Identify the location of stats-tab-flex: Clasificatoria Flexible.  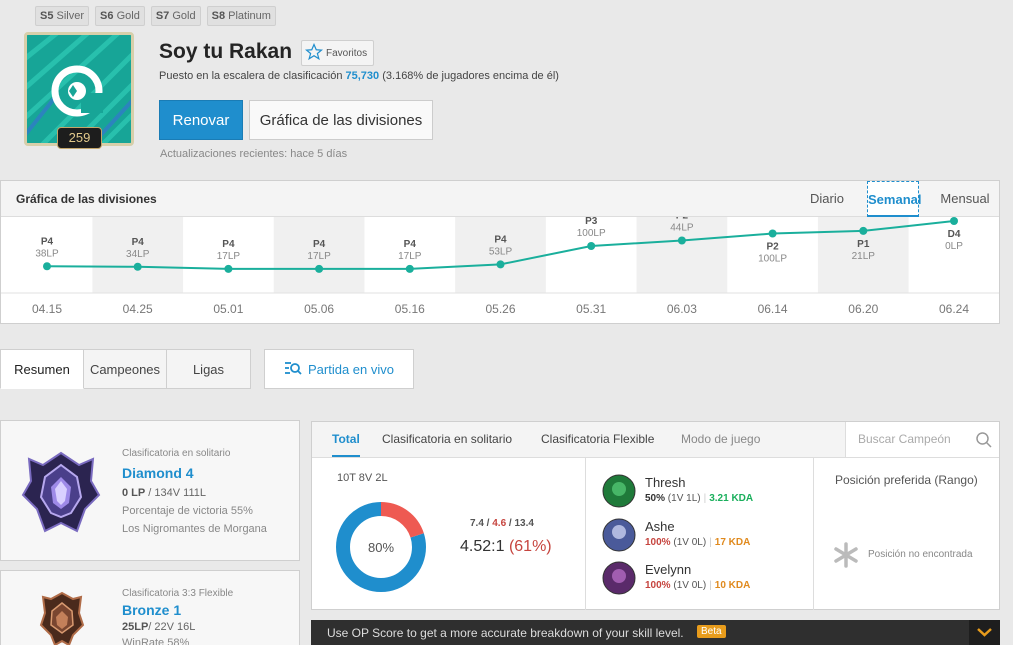
(597, 439).